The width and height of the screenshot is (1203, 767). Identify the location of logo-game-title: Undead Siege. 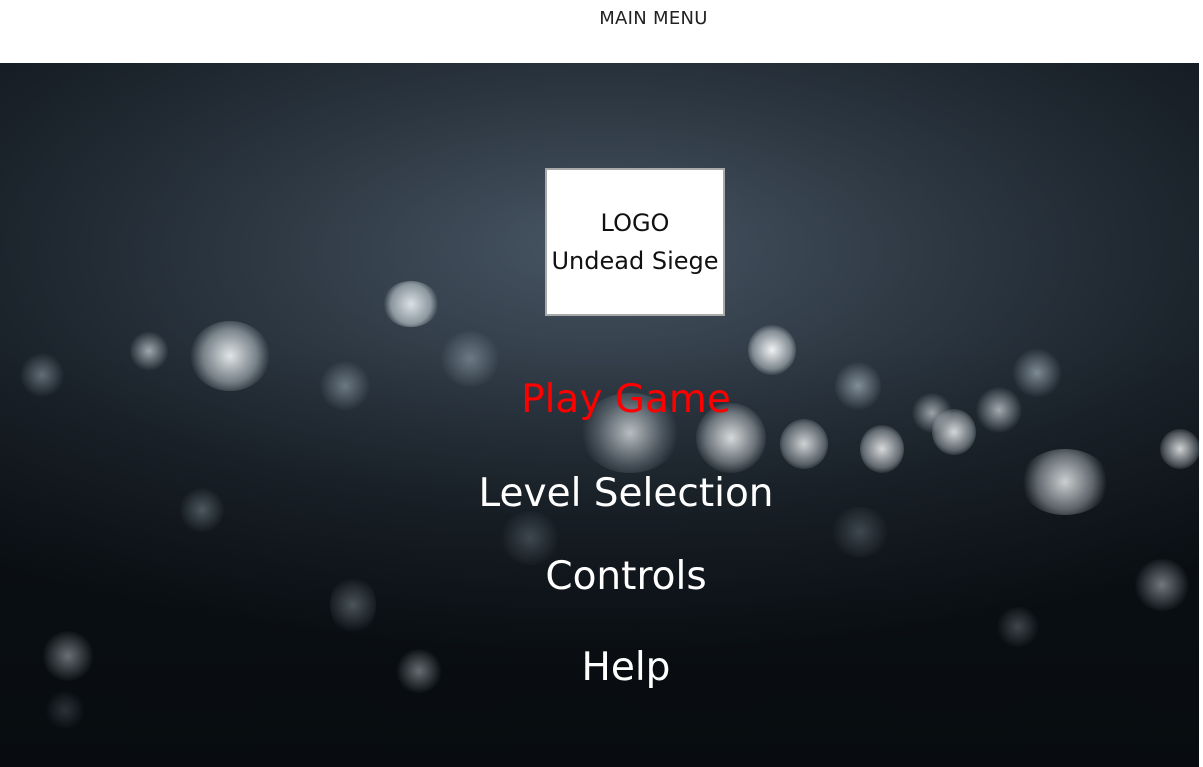
(635, 261).